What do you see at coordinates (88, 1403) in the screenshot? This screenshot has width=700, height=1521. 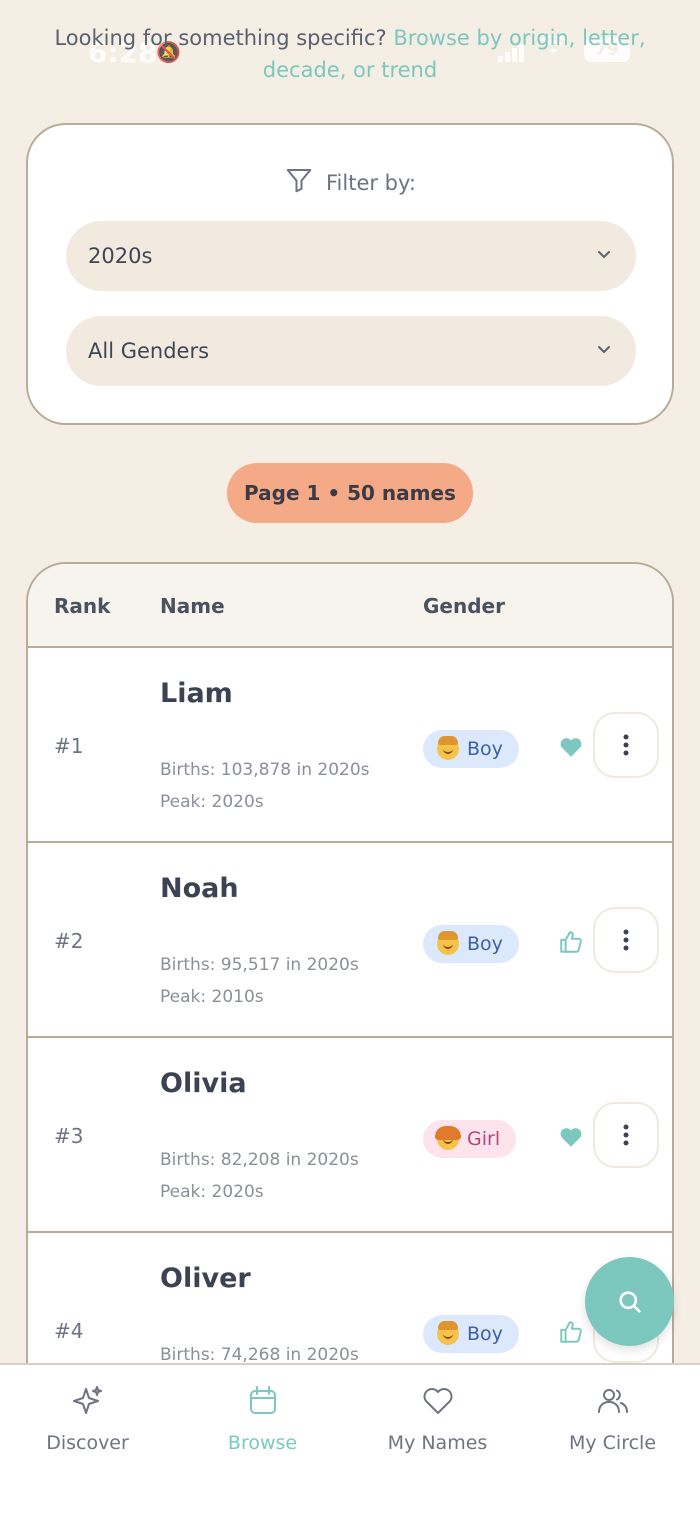 I see `sparkle-icon` at bounding box center [88, 1403].